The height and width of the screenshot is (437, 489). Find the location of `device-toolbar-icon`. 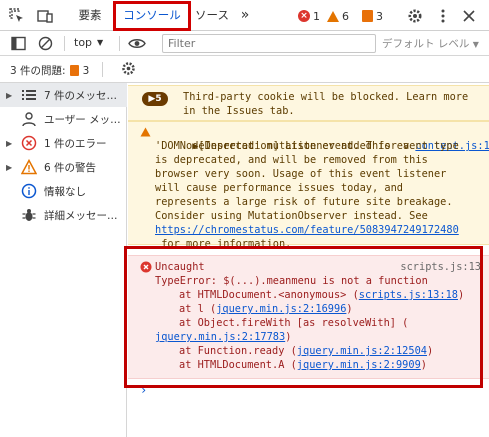

device-toolbar-icon is located at coordinates (45, 16).